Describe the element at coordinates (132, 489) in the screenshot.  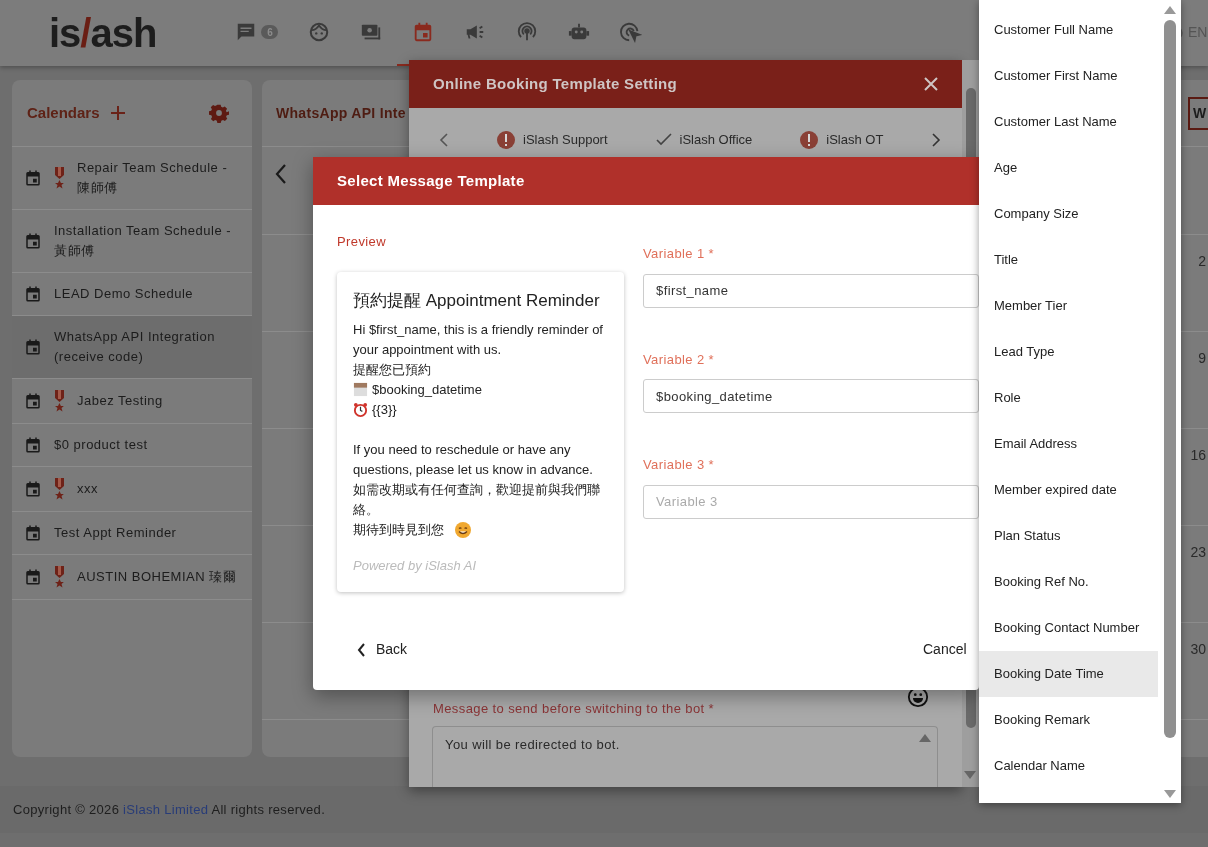
I see `calendar-list-item: xxx` at that location.